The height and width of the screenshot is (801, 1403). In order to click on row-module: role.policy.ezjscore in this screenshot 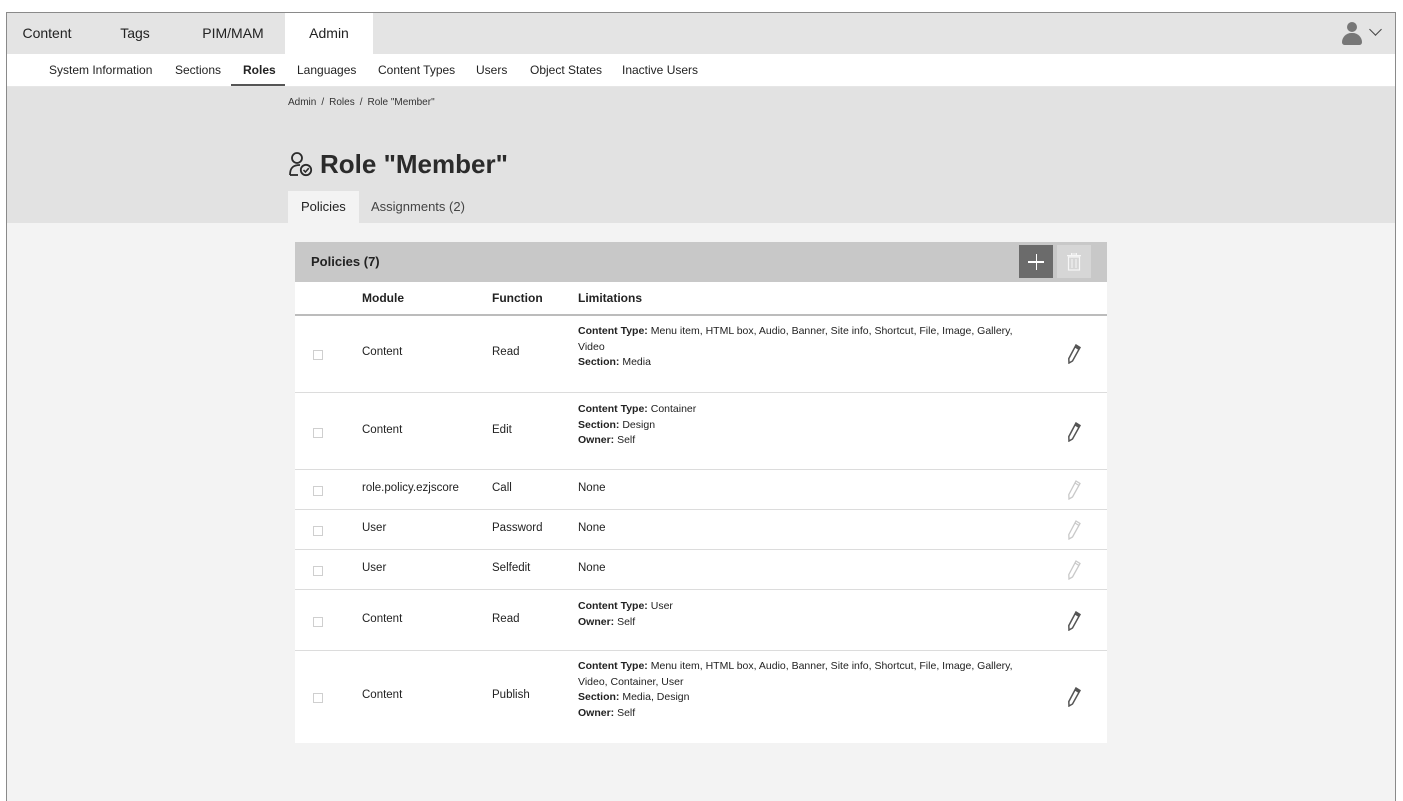, I will do `click(410, 488)`.